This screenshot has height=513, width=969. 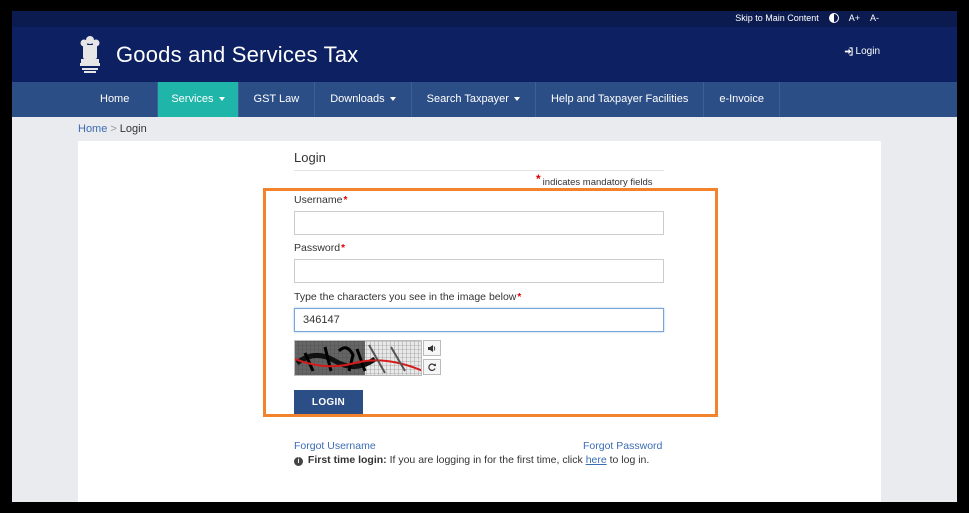 What do you see at coordinates (335, 446) in the screenshot?
I see `forgot-username-link: Forgot Username` at bounding box center [335, 446].